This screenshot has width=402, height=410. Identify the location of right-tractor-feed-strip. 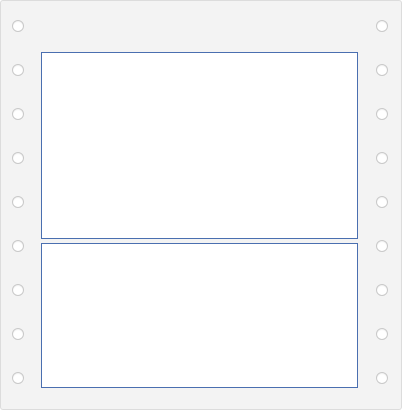
(382, 205).